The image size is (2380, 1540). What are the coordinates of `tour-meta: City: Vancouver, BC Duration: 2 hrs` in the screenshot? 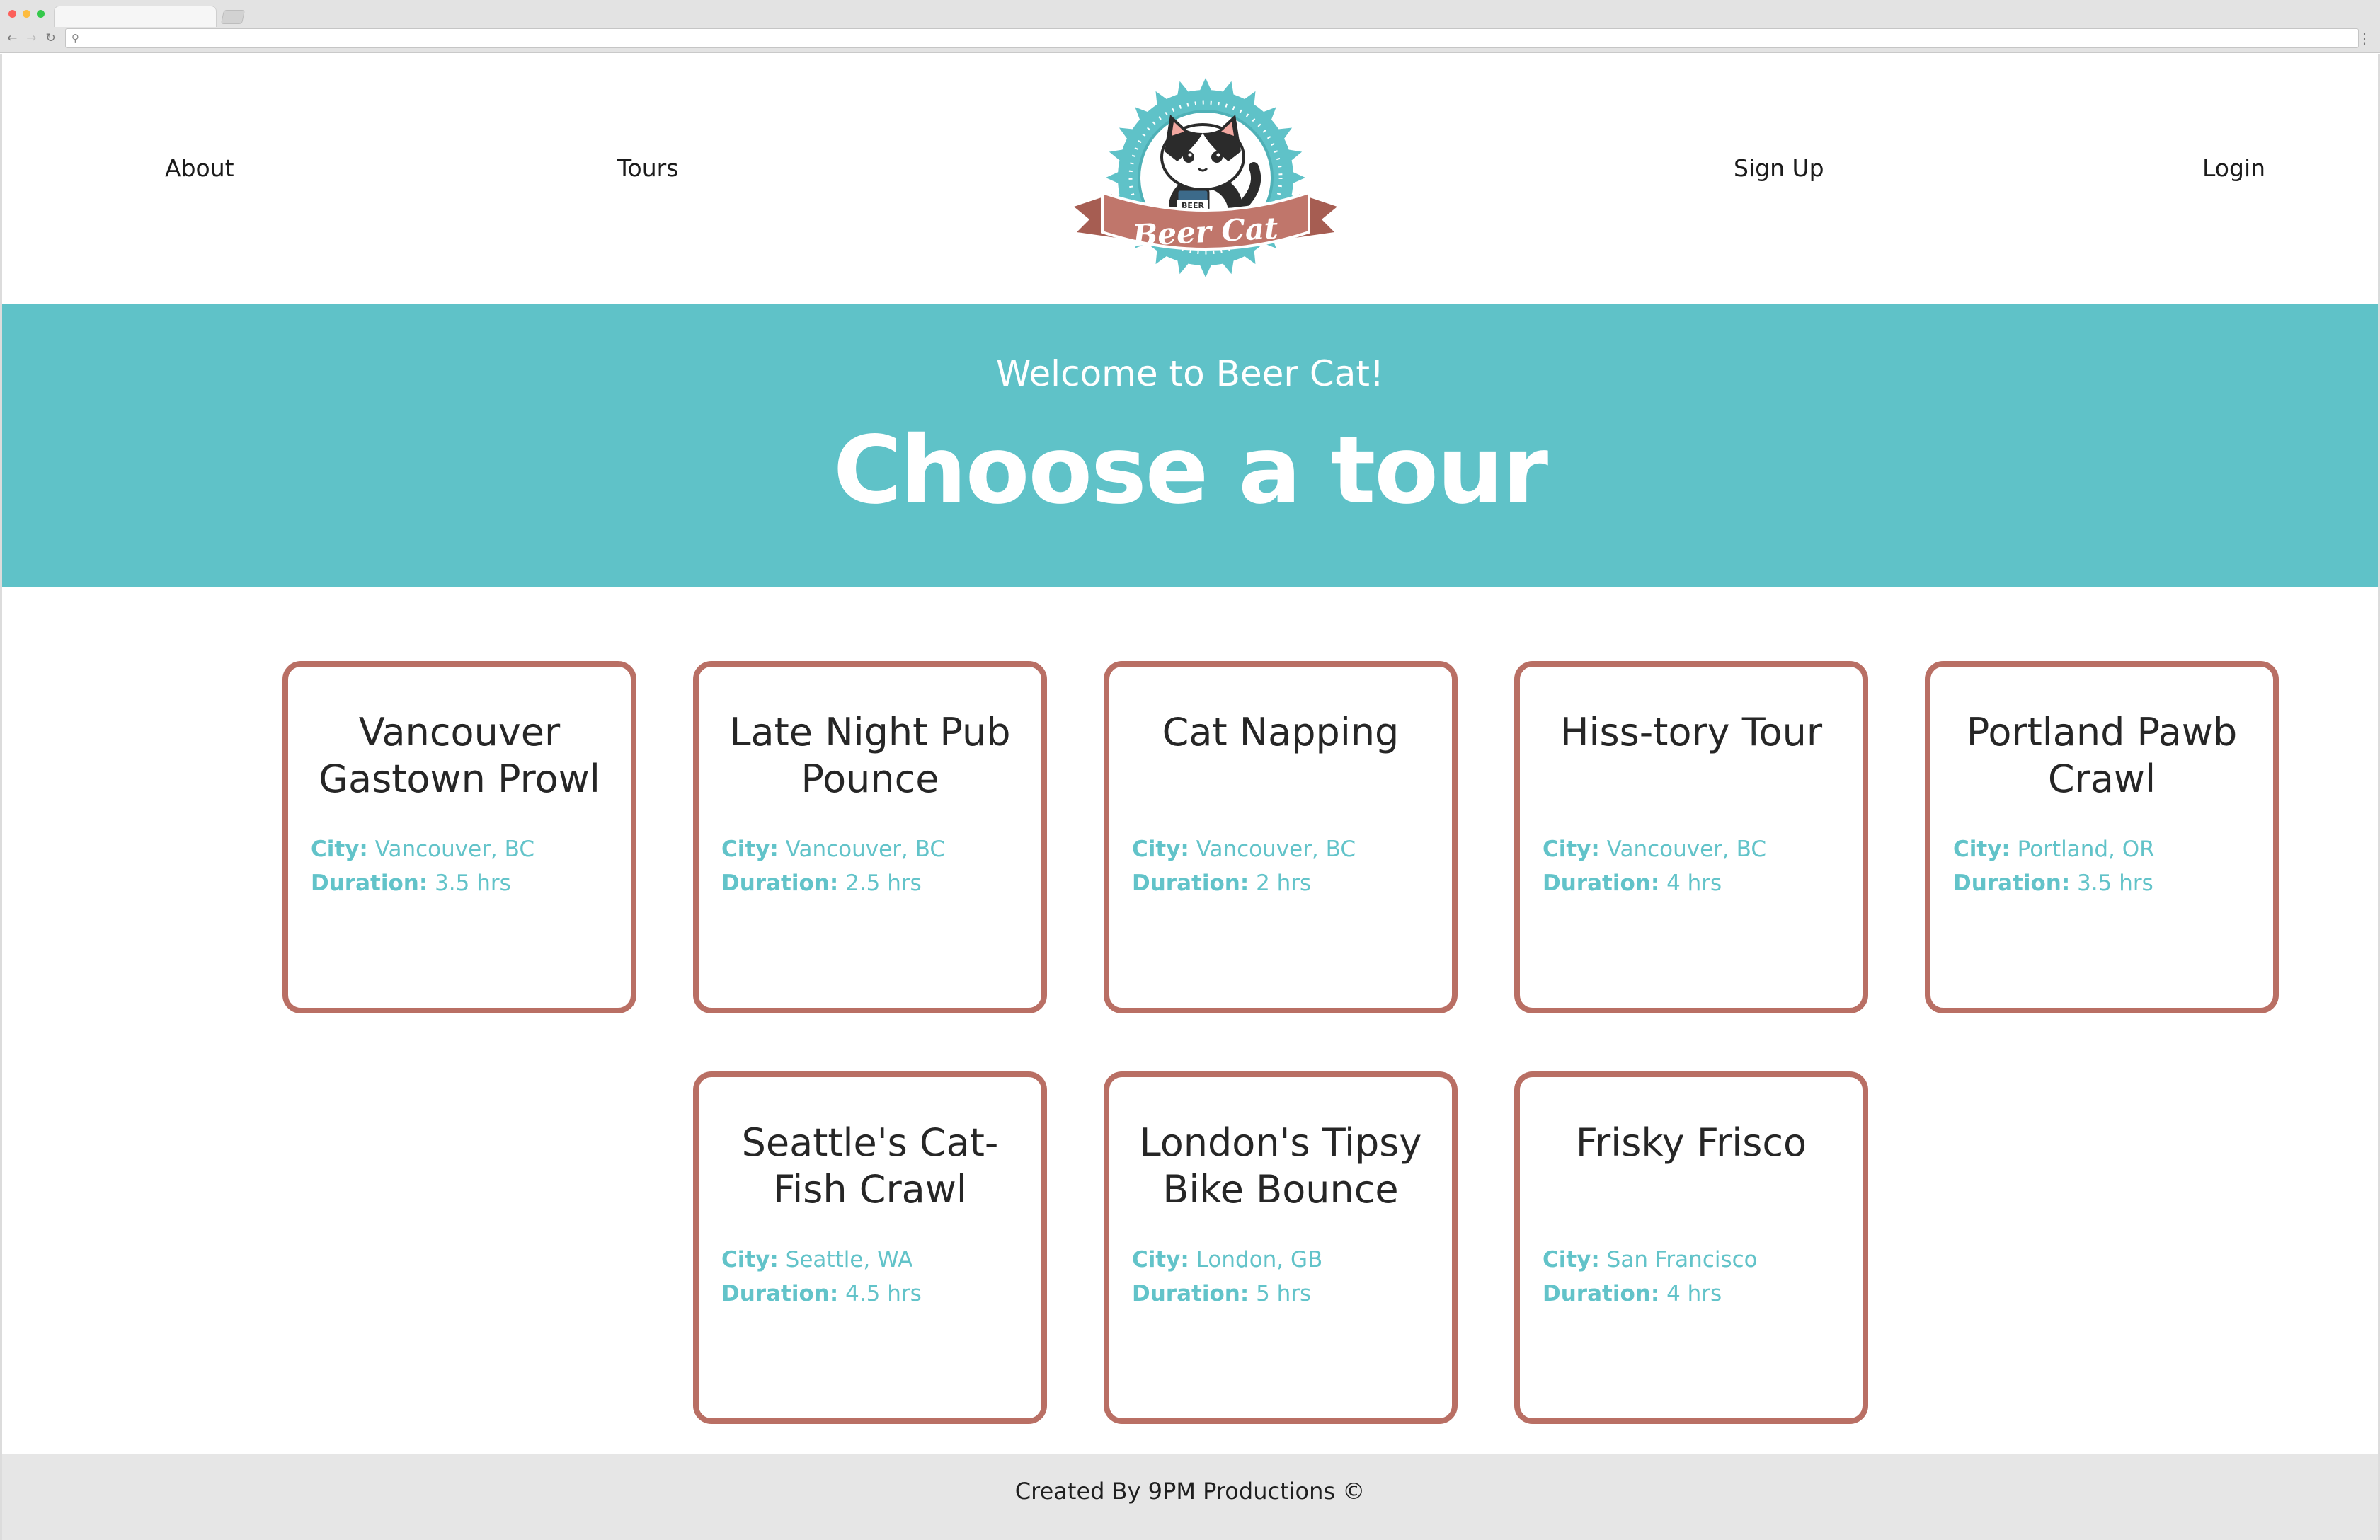 It's located at (1288, 866).